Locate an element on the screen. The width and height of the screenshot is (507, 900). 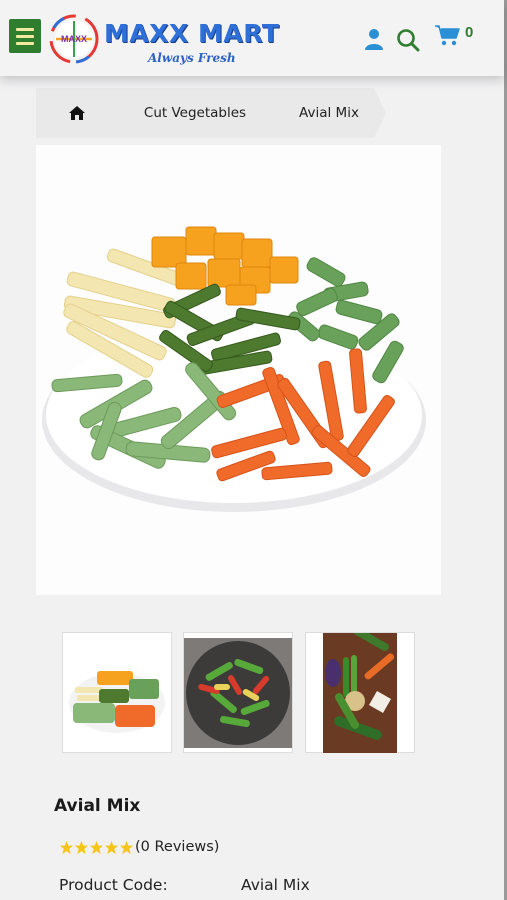
user-icon is located at coordinates (374, 39).